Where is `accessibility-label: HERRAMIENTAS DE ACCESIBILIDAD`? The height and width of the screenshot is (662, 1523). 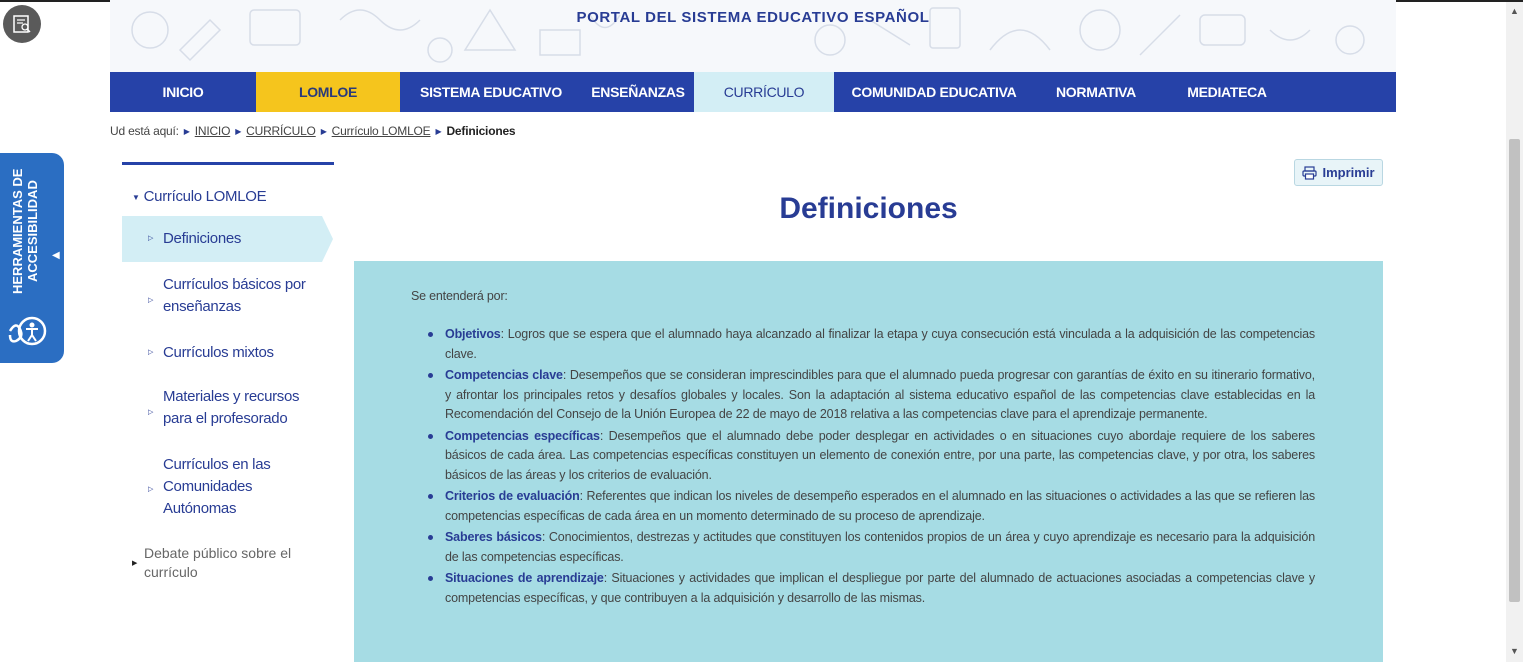
accessibility-label: HERRAMIENTAS DE ACCESIBILIDAD is located at coordinates (25, 231).